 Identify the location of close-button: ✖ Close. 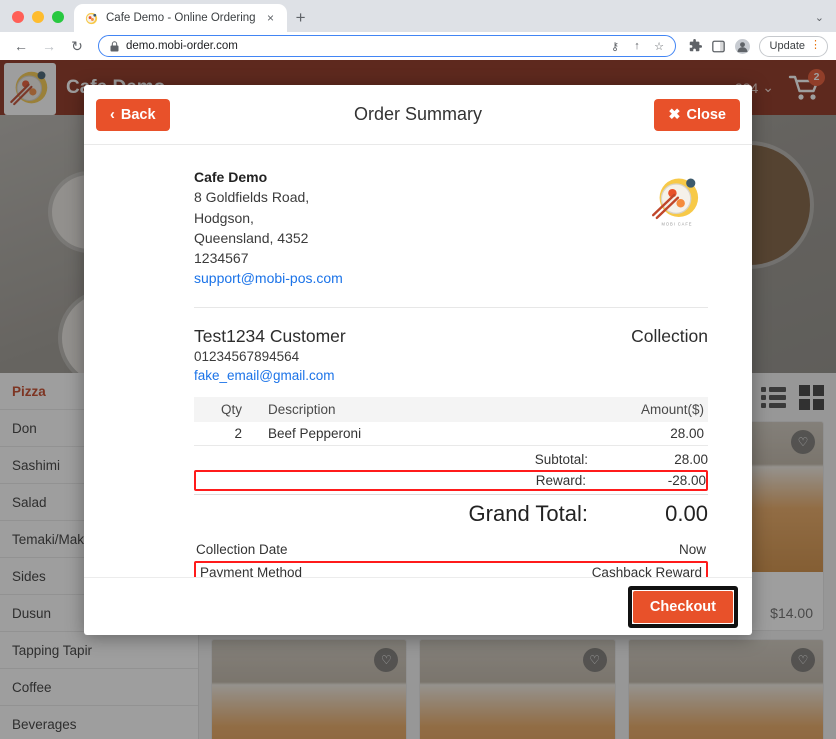
(697, 114).